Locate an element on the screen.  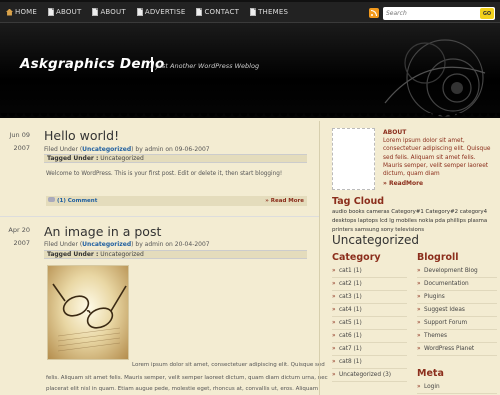
post-date: Jun 09 2007 is located at coordinates (15, 142).